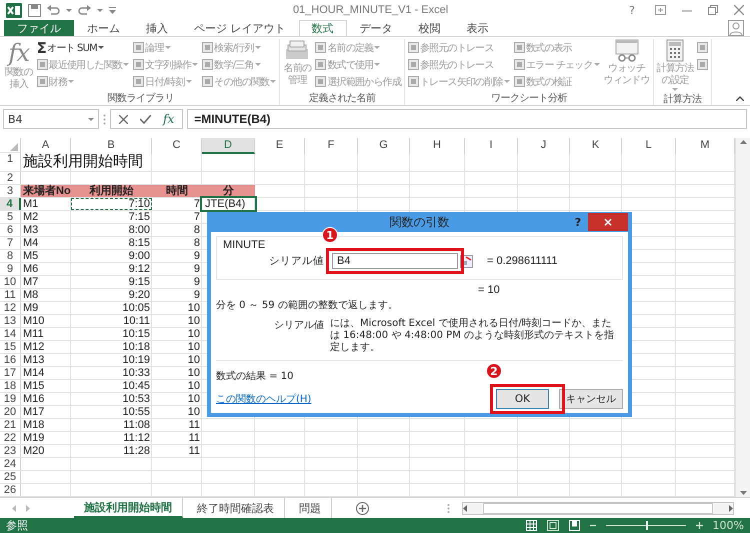 The image size is (750, 533). What do you see at coordinates (395, 261) in the screenshot?
I see `input-field: B4` at bounding box center [395, 261].